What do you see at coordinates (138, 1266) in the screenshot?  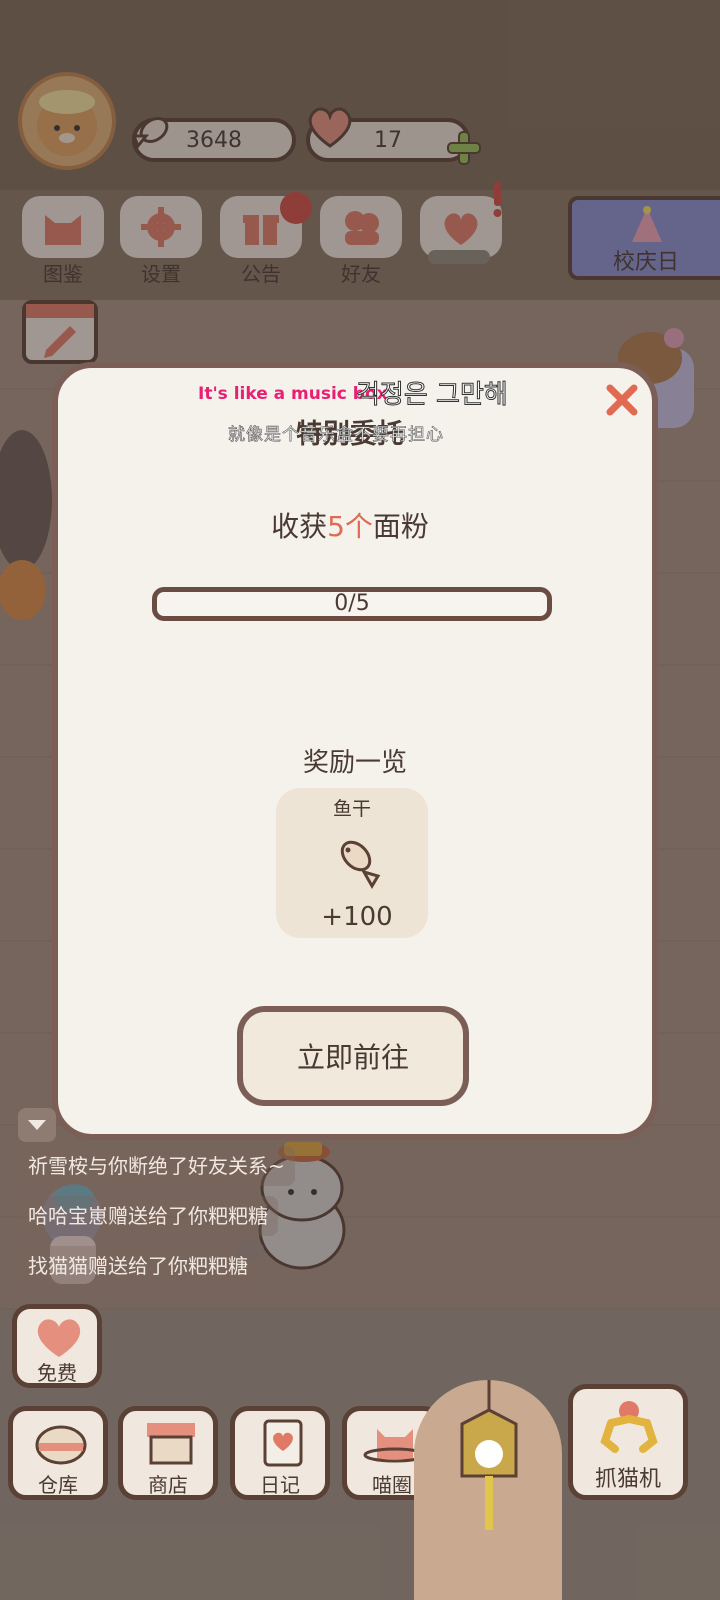 I see `chat-message: 找猫猫赠送给了你粑粑糖` at bounding box center [138, 1266].